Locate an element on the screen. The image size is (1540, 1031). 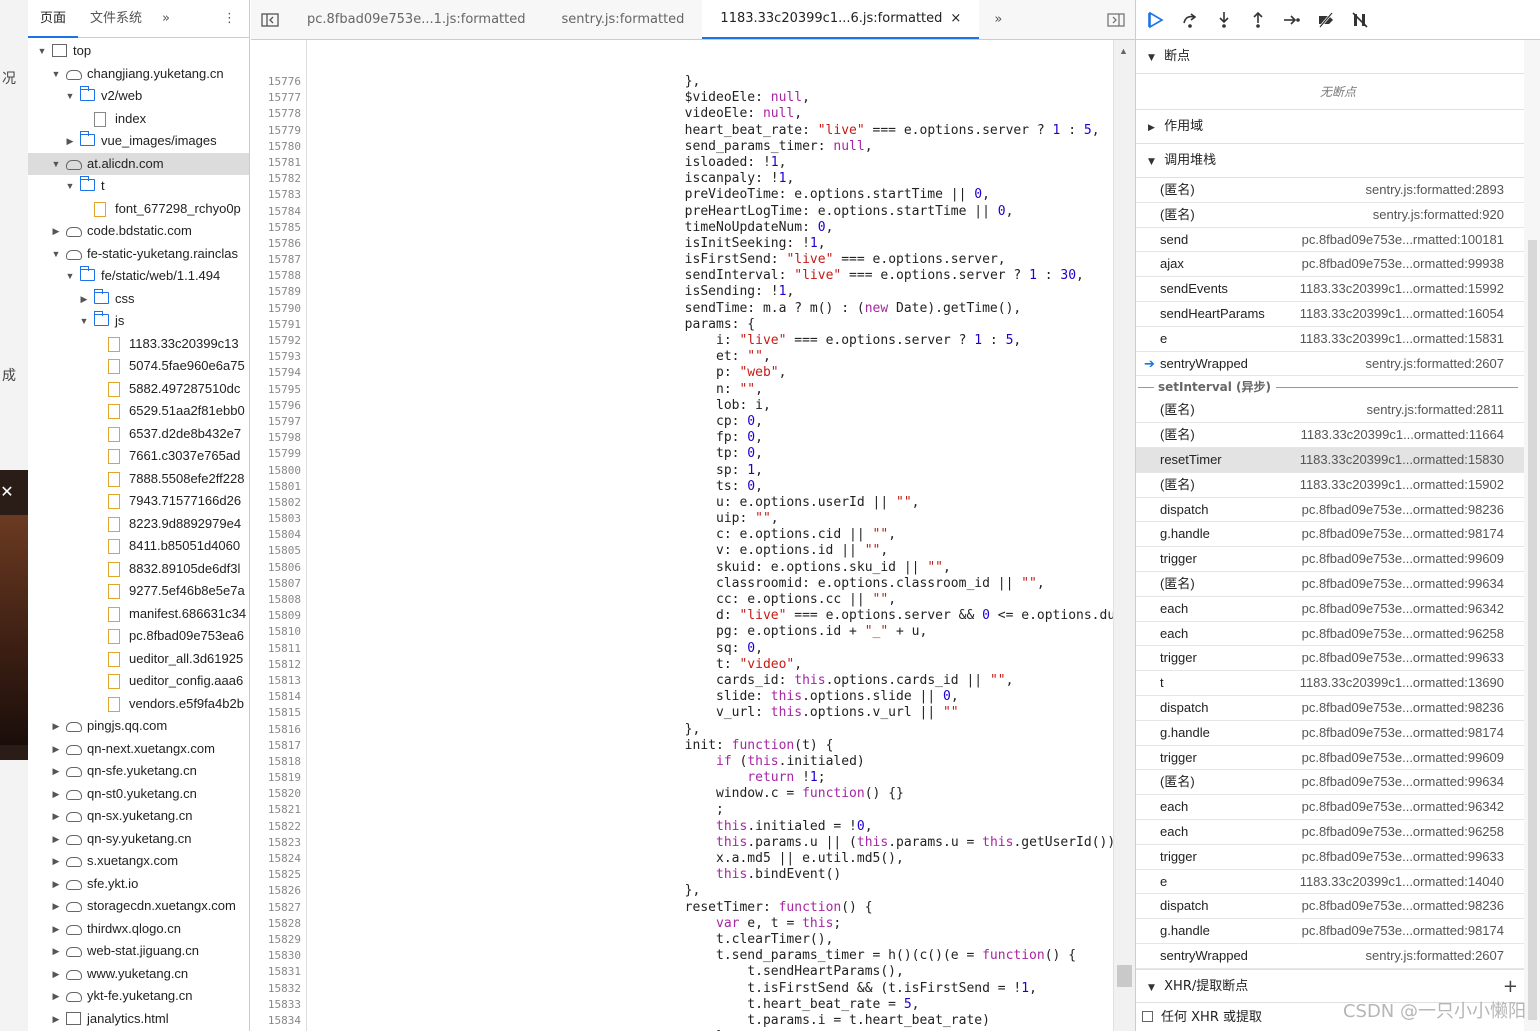
code-line: sq: 0, is located at coordinates (711, 649).